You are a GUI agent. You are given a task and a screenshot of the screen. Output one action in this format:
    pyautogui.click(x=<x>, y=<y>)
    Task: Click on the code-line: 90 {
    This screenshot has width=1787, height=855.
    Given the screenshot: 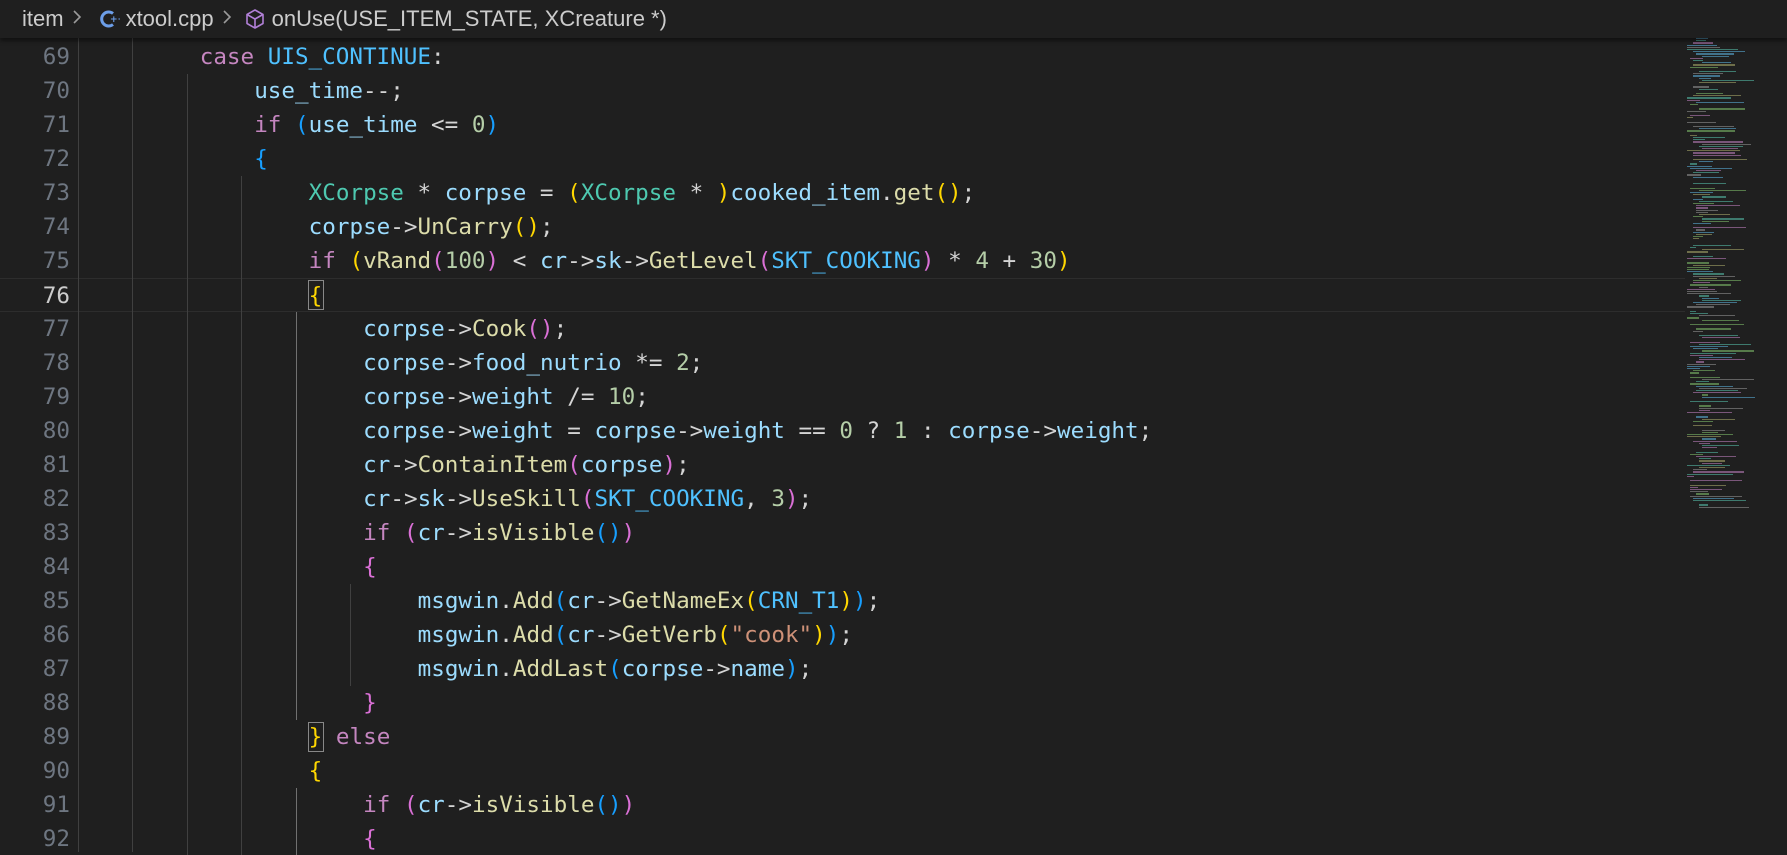 What is the action you would take?
    pyautogui.click(x=842, y=771)
    